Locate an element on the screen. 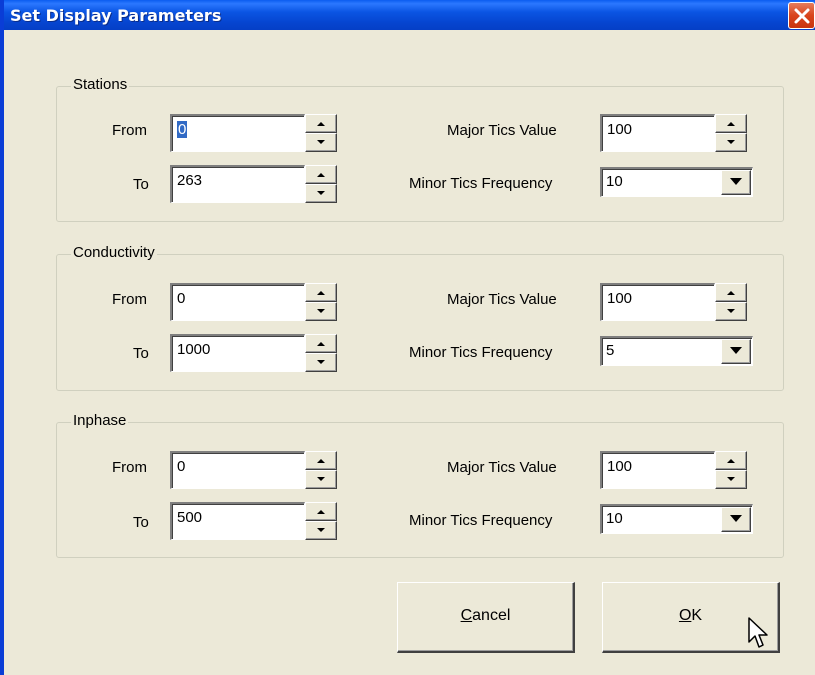 The width and height of the screenshot is (815, 675). stations-major-input: 100 is located at coordinates (657, 133).